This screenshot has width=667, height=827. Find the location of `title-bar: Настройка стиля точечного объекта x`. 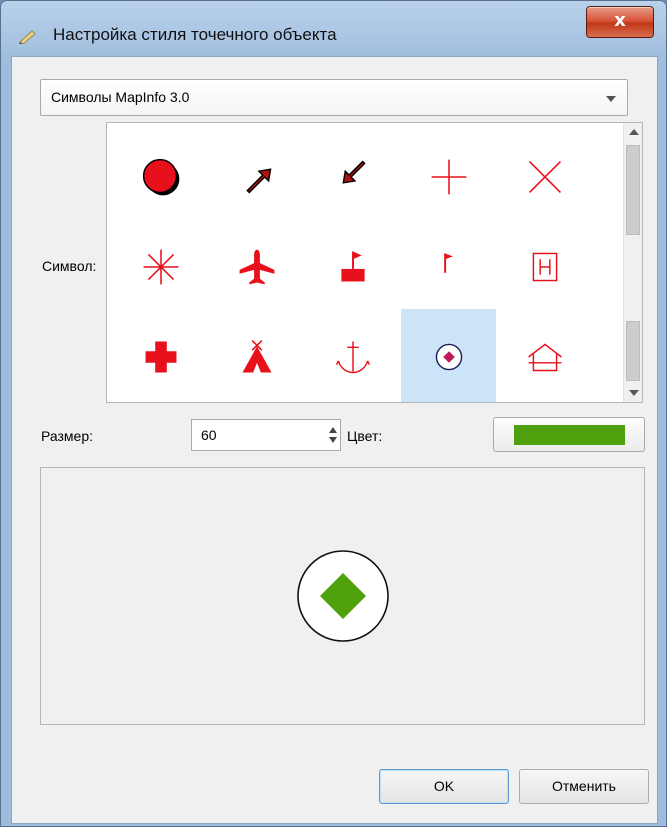

title-bar: Настройка стиля точечного объекта x is located at coordinates (333, 28).